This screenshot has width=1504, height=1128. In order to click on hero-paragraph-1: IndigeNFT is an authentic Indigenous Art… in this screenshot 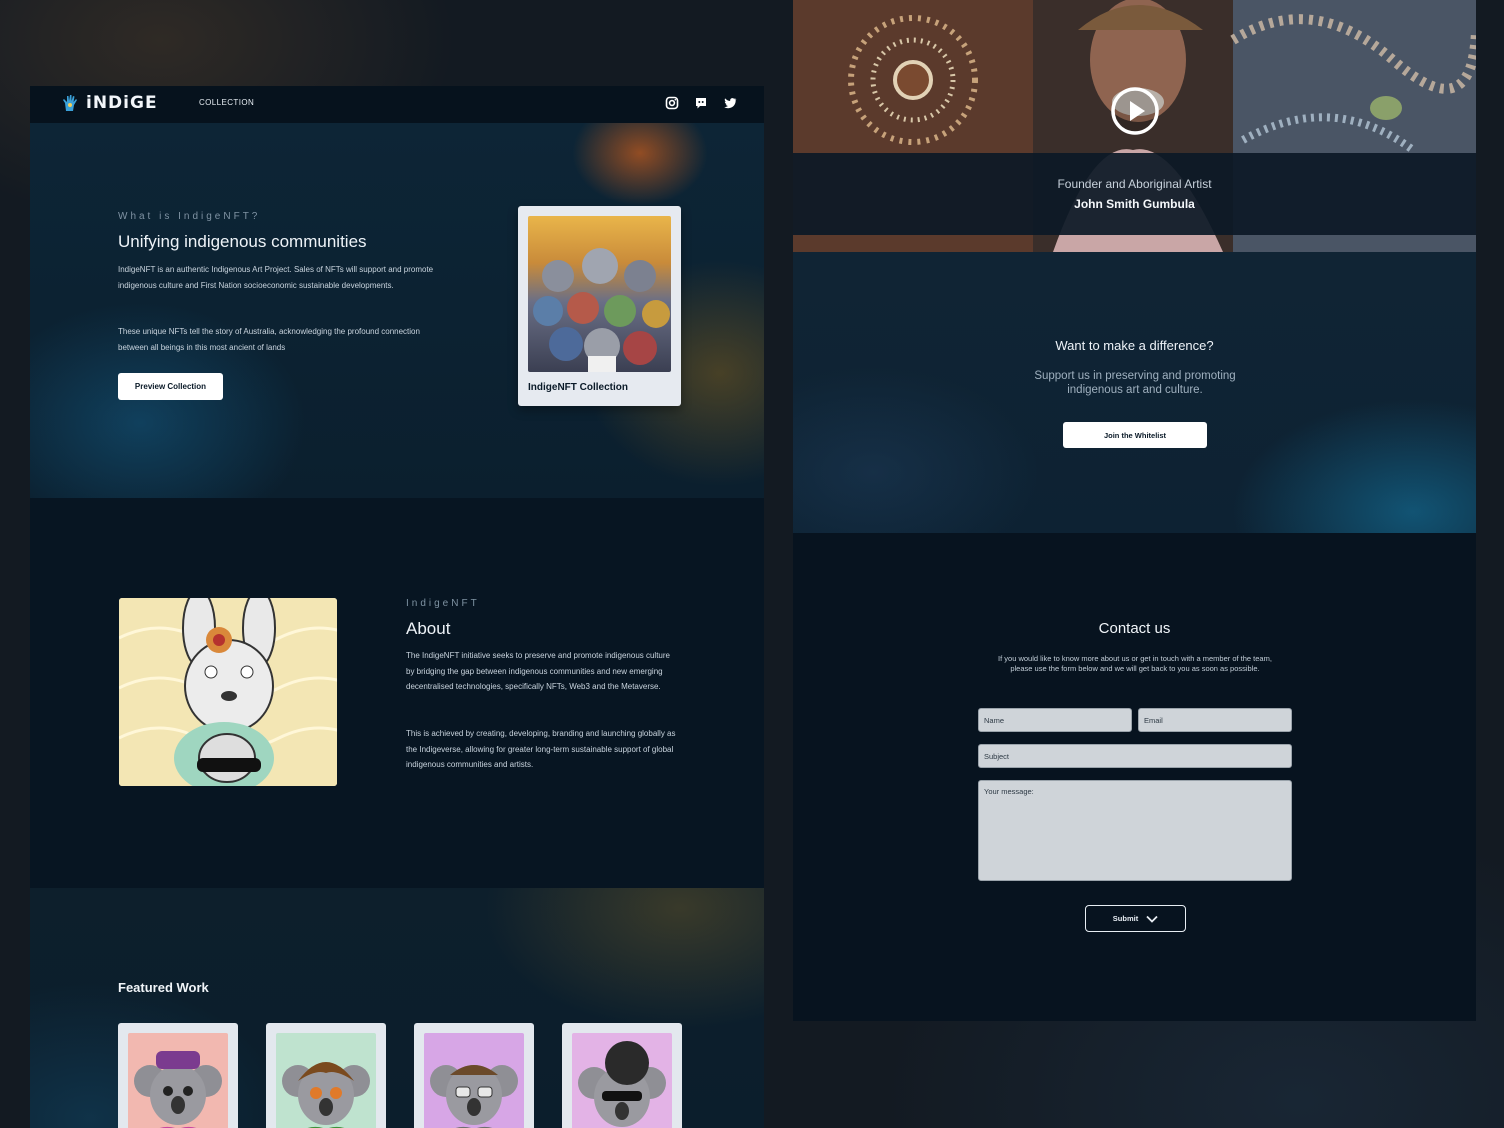, I will do `click(276, 277)`.